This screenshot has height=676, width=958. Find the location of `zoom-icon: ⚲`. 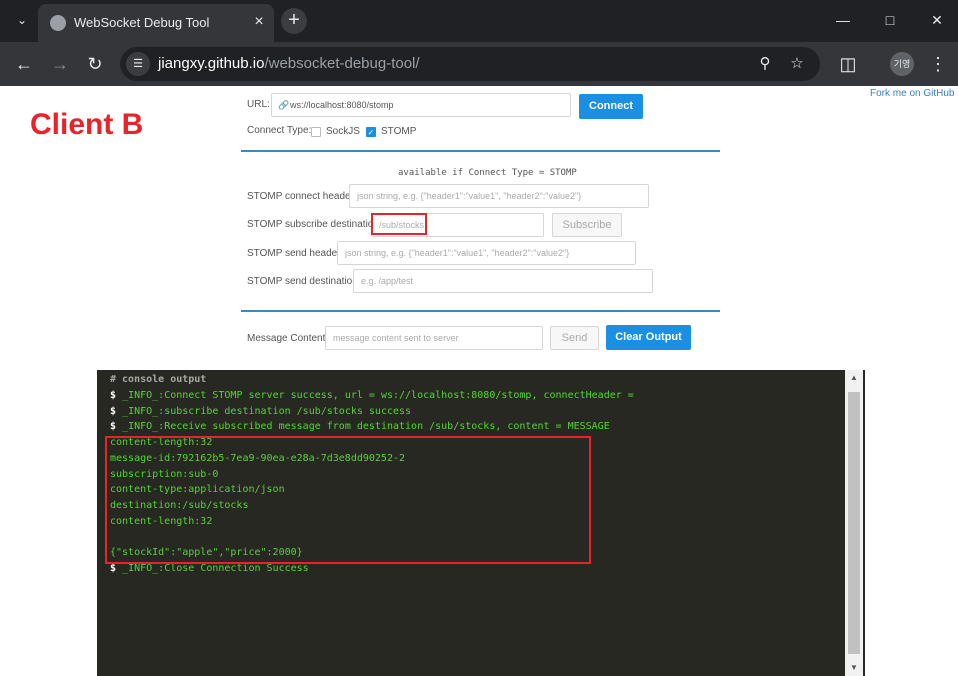

zoom-icon: ⚲ is located at coordinates (765, 64).